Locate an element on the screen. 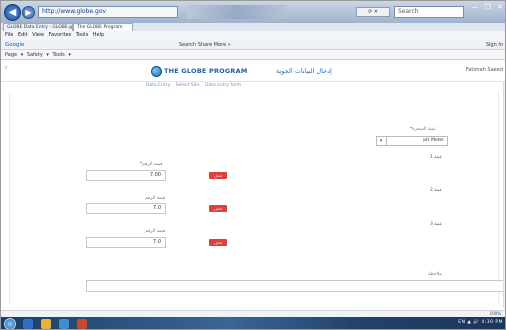 This screenshot has width=506, height=330. breadcrumb-item: Select Site is located at coordinates (188, 85).